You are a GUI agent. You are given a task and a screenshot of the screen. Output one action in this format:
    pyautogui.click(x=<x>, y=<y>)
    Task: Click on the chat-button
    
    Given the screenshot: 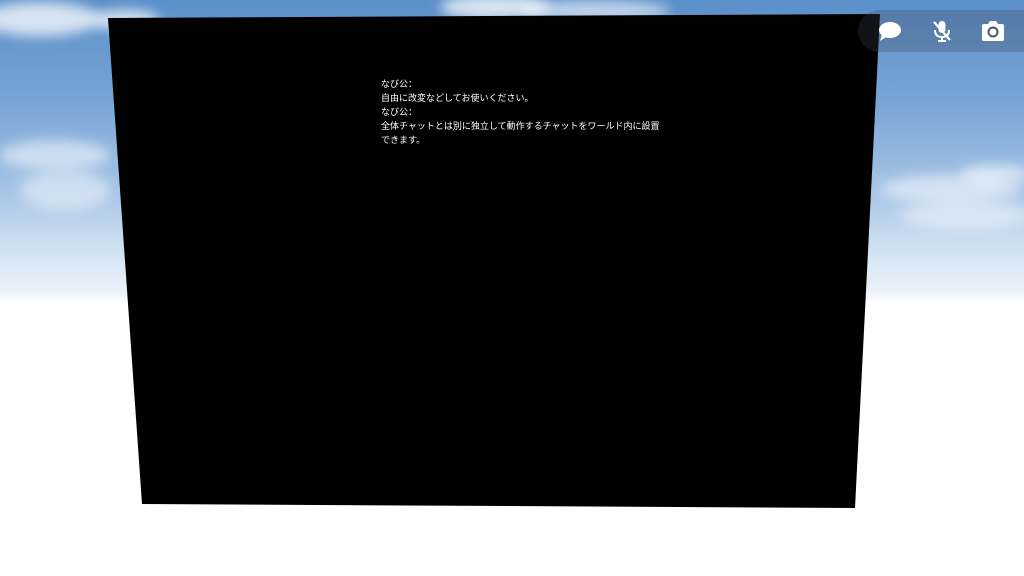 What is the action you would take?
    pyautogui.click(x=890, y=31)
    